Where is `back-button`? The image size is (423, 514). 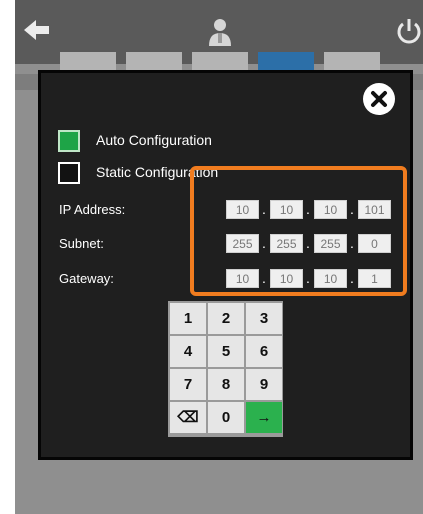
back-button is located at coordinates (37, 30).